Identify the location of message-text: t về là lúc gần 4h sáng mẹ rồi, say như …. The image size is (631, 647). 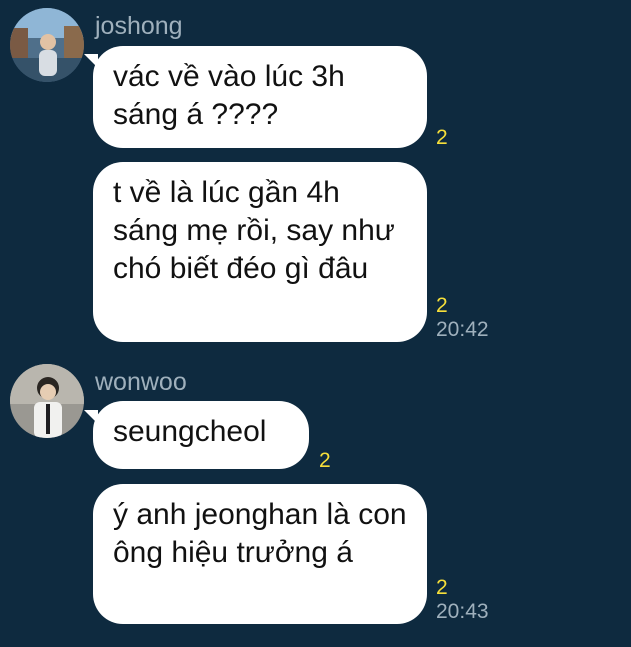
(254, 230).